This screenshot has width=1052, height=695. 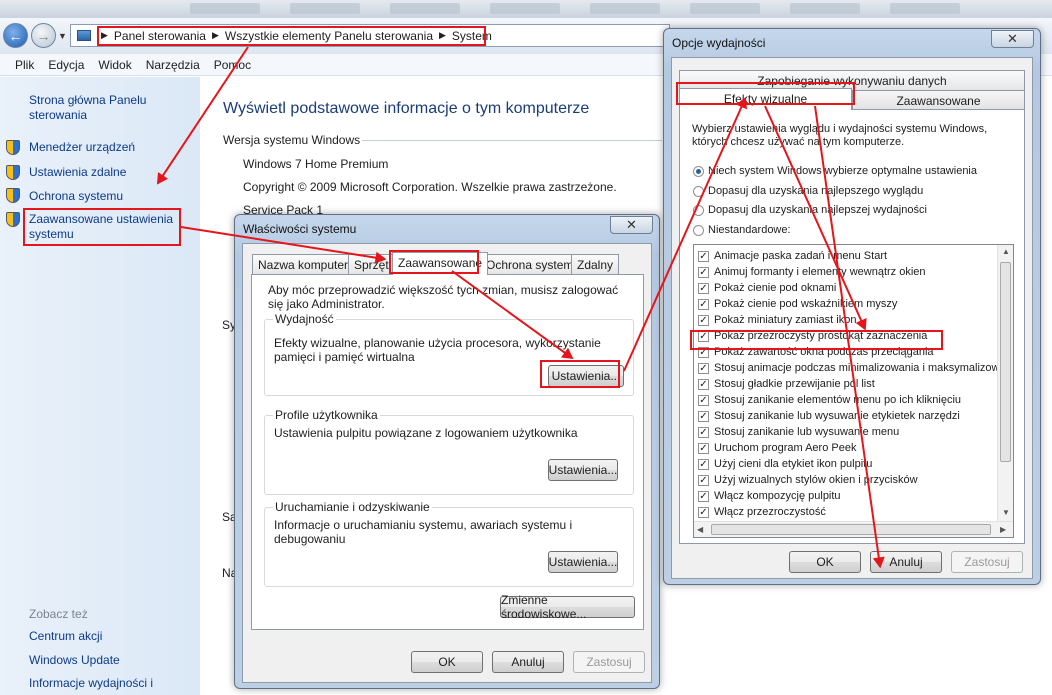 What do you see at coordinates (777, 496) in the screenshot?
I see `effect-label: Włącz kompozycję pulpitu` at bounding box center [777, 496].